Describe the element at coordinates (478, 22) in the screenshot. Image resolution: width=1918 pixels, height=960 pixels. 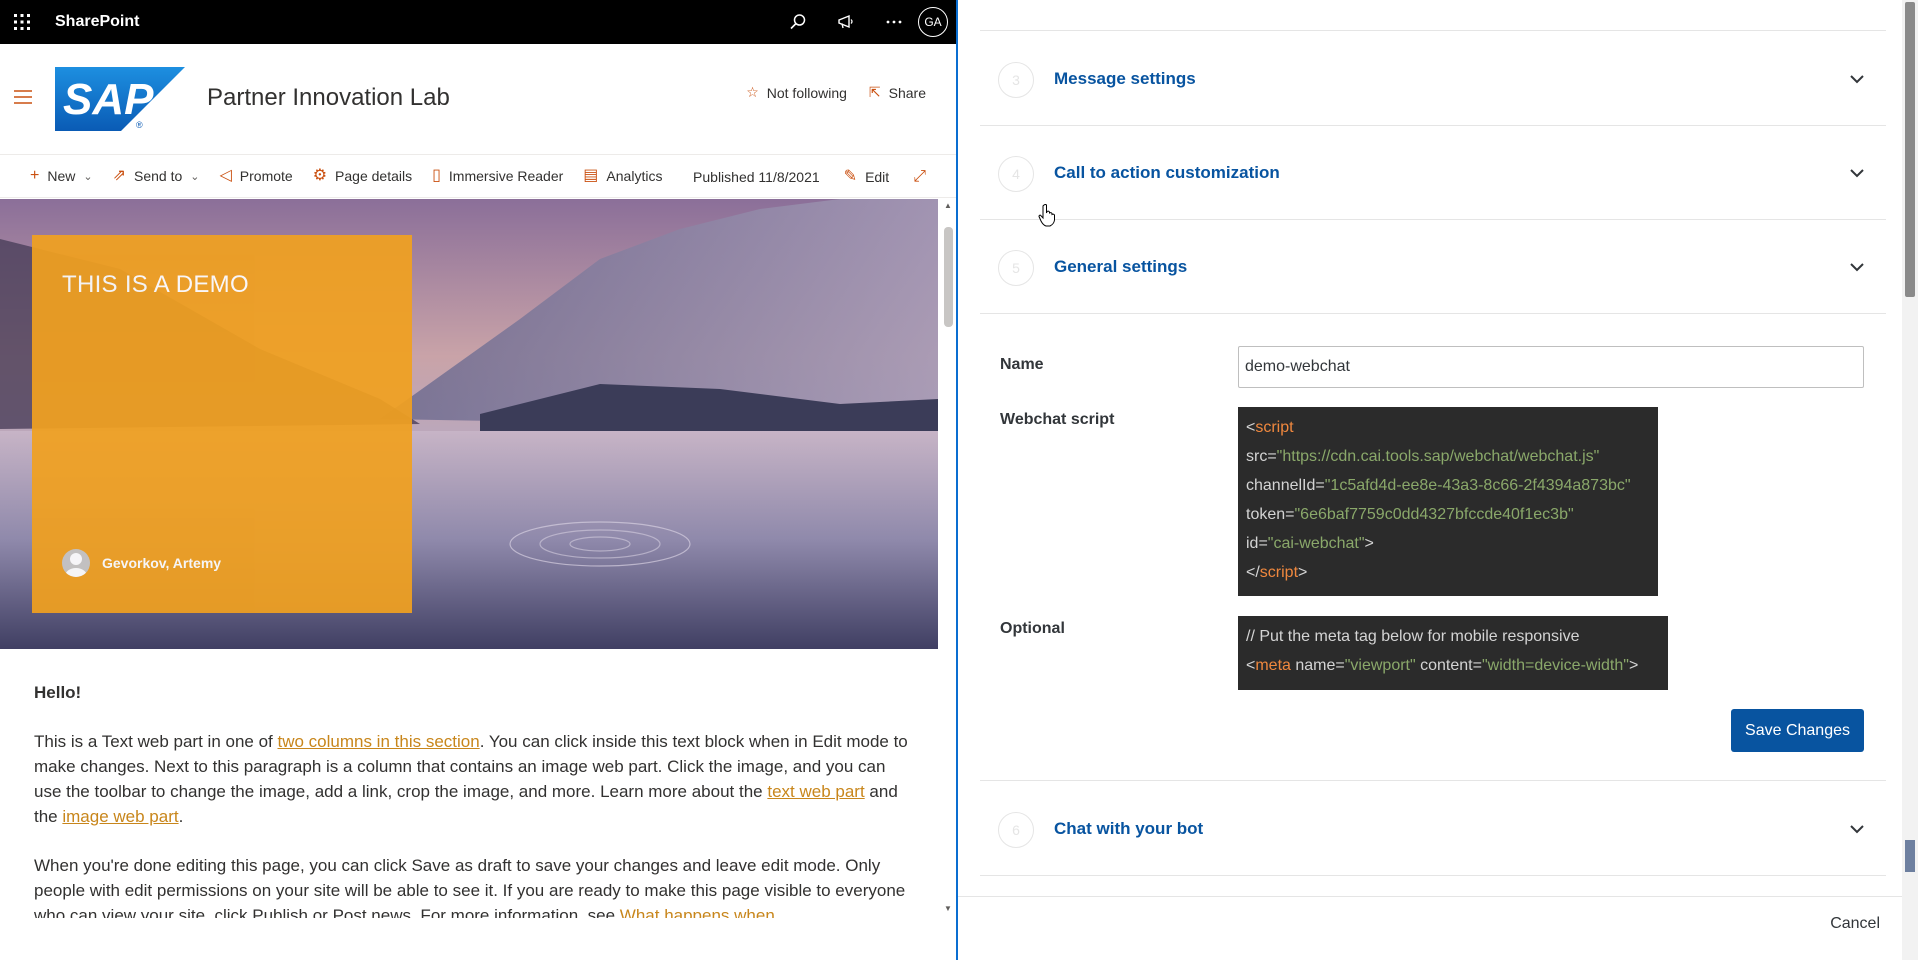
I see `suite-bar: SharePoint GA` at that location.